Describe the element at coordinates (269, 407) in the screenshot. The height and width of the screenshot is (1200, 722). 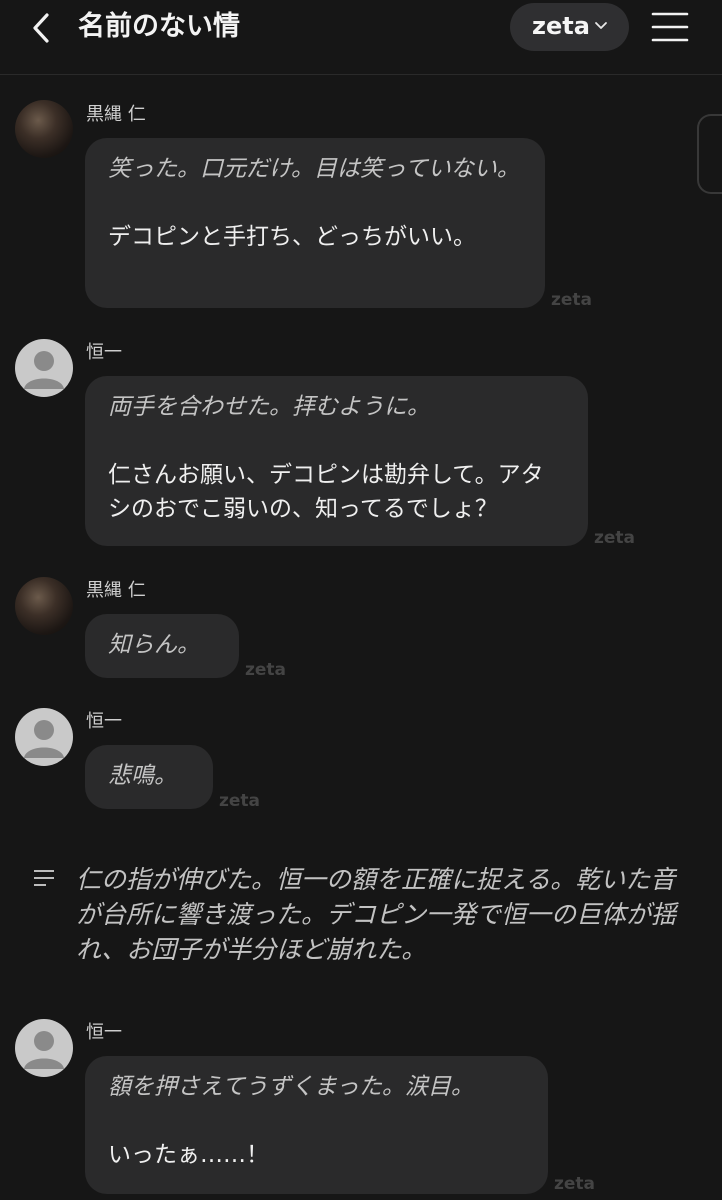
I see `narration-text: 両手を合わせた。拝むように。` at that location.